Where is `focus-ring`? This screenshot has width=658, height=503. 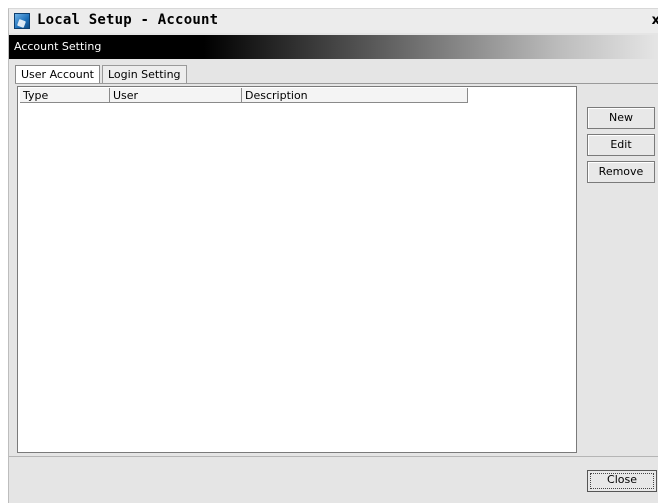 focus-ring is located at coordinates (622, 481).